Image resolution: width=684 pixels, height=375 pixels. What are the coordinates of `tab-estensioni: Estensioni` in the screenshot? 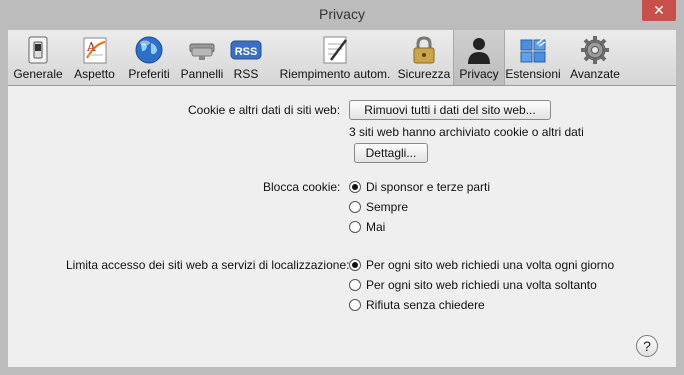 It's located at (533, 57).